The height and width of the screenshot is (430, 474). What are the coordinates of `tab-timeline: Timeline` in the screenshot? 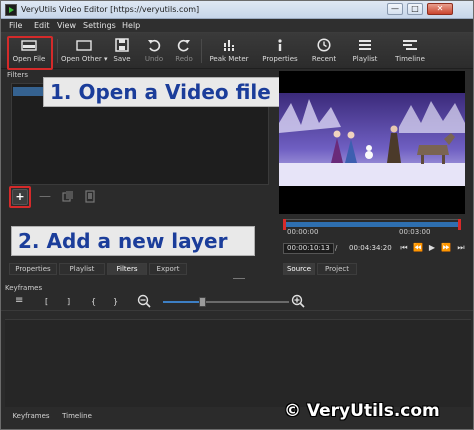 It's located at (77, 416).